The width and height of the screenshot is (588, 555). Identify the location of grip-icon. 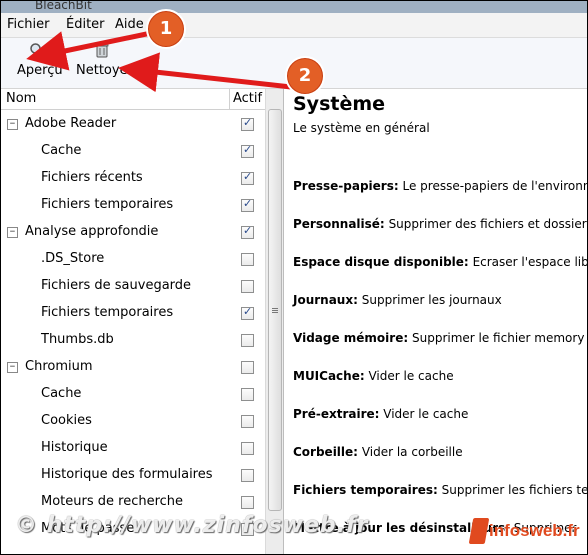
(275, 308).